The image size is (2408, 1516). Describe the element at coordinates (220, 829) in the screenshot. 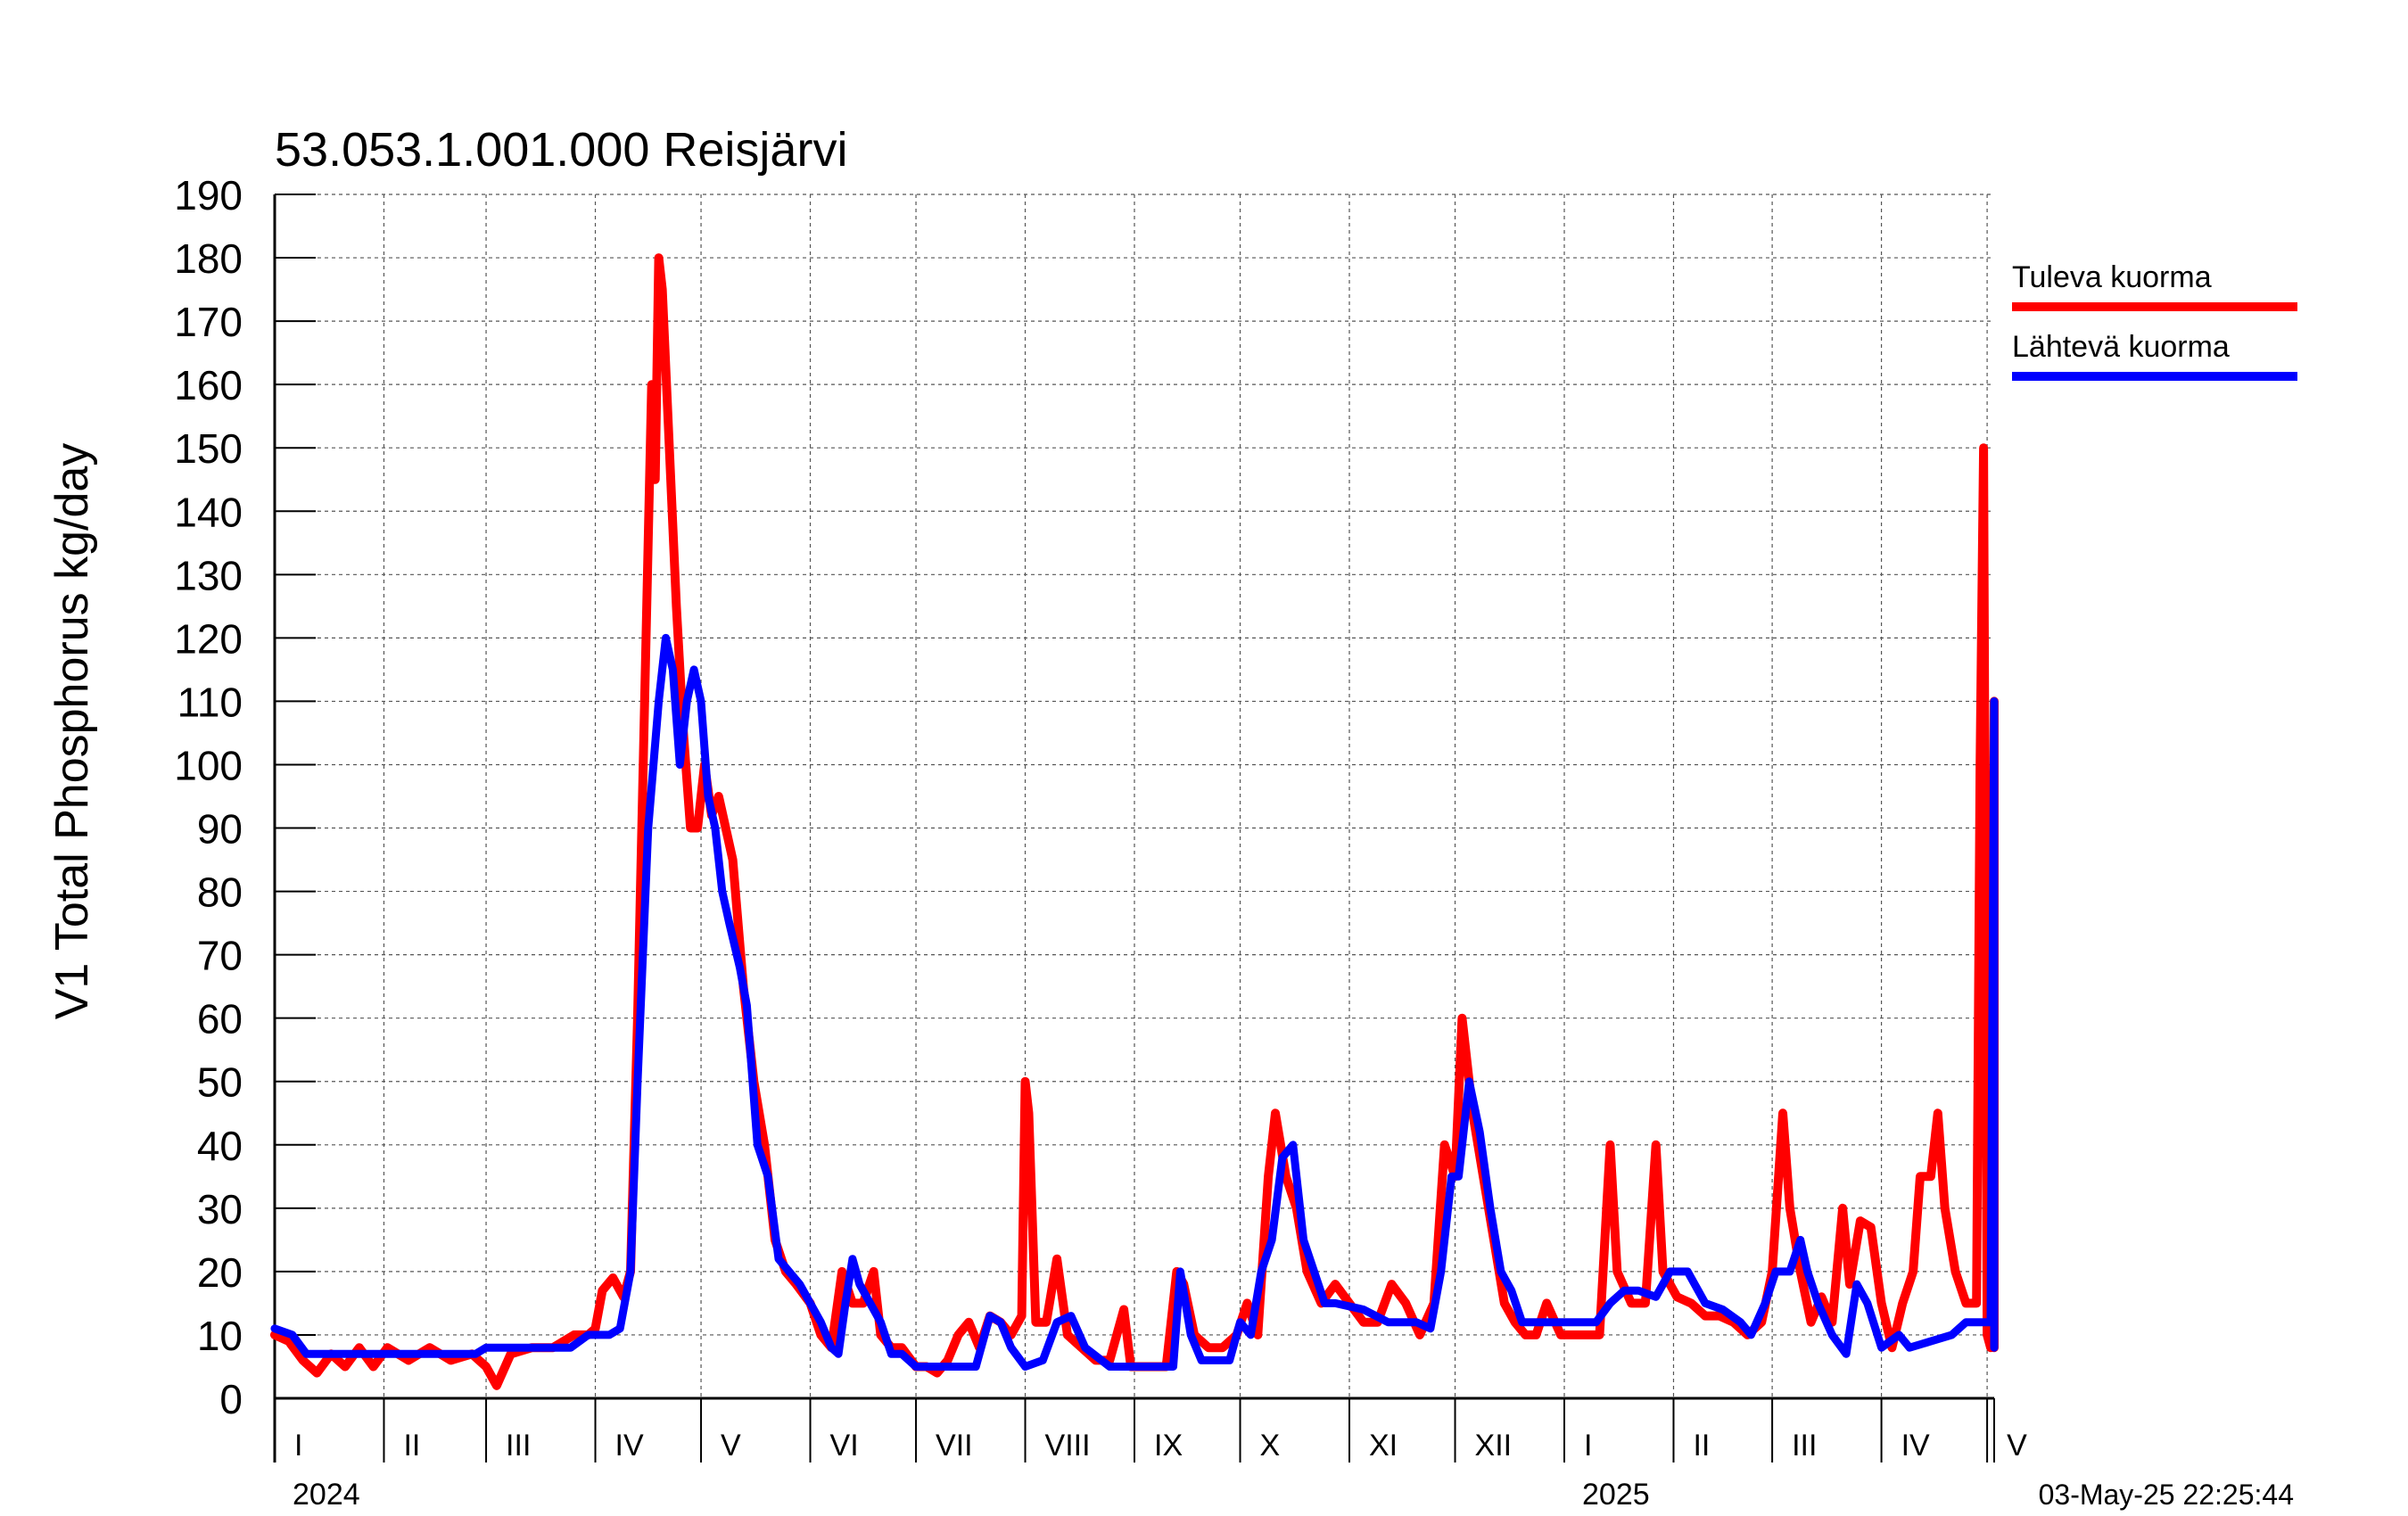

I see `y-tick-label: 90` at that location.